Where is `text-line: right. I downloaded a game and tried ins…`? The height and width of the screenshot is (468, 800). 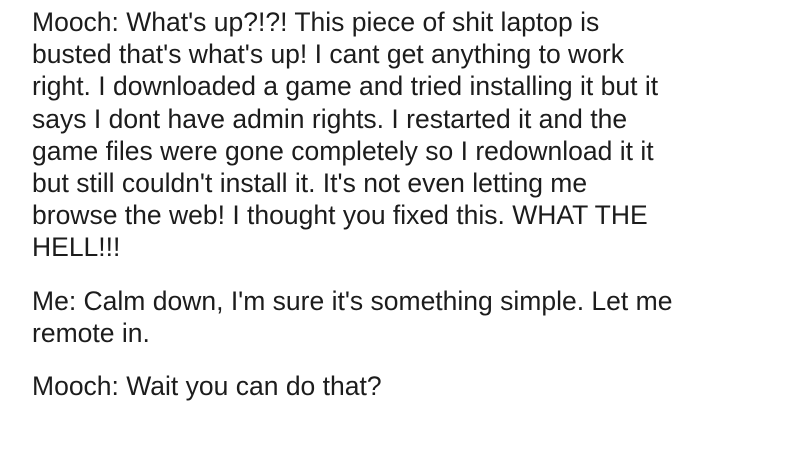
text-line: right. I downloaded a game and tried ins… is located at coordinates (345, 86).